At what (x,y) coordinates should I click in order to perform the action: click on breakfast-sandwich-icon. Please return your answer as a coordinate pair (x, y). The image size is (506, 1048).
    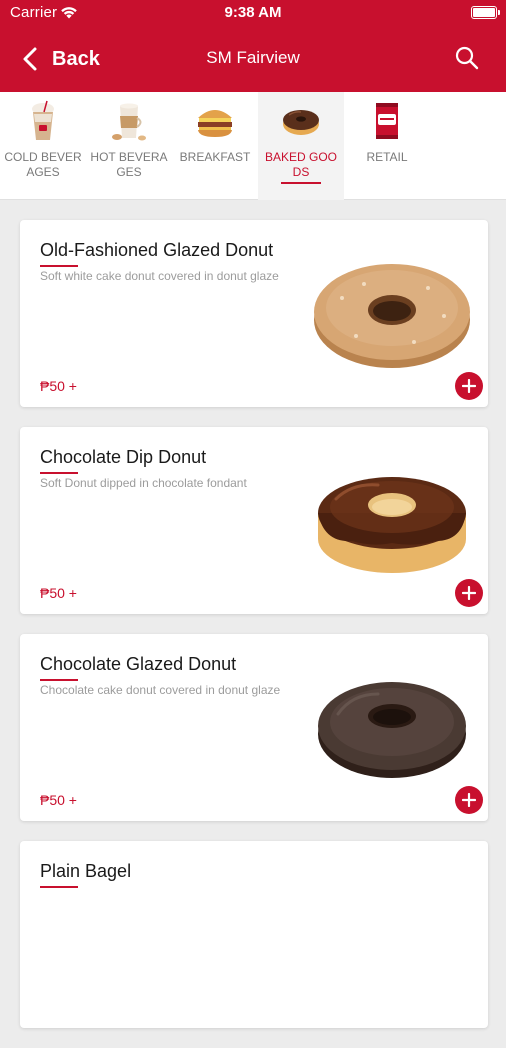
    Looking at the image, I should click on (215, 123).